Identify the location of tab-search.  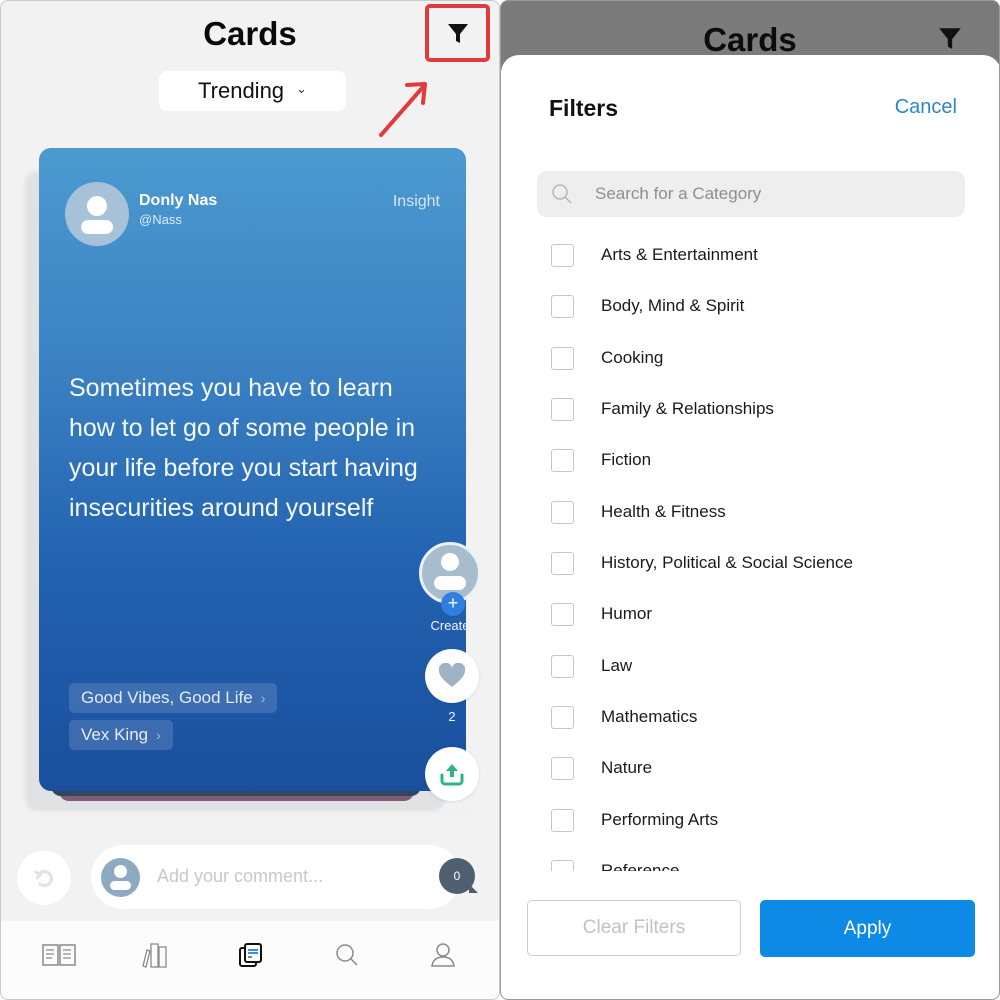
(347, 955).